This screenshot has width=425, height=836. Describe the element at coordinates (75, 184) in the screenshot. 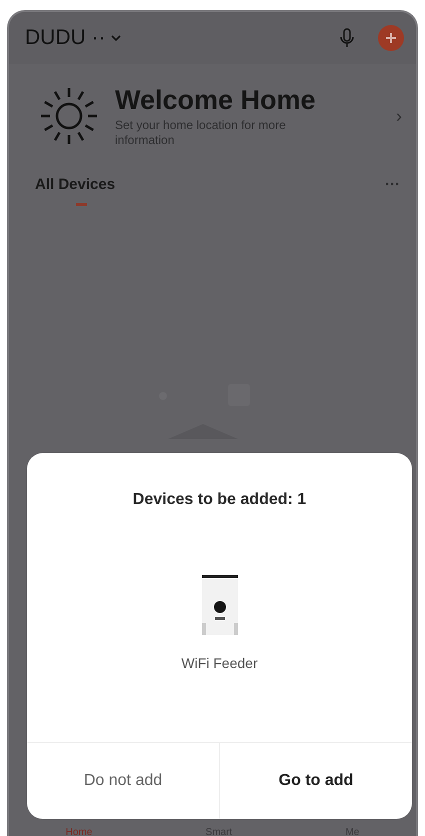

I see `section-title: All Devices` at that location.